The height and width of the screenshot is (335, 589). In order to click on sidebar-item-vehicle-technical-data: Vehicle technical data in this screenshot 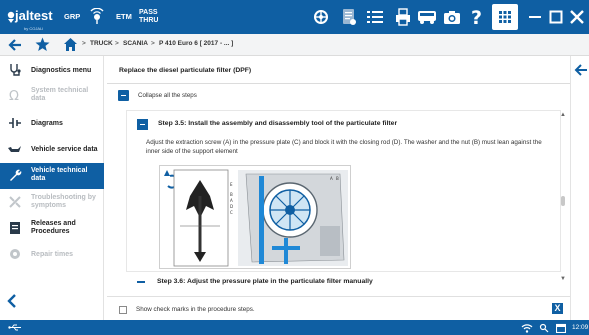, I will do `click(52, 176)`.